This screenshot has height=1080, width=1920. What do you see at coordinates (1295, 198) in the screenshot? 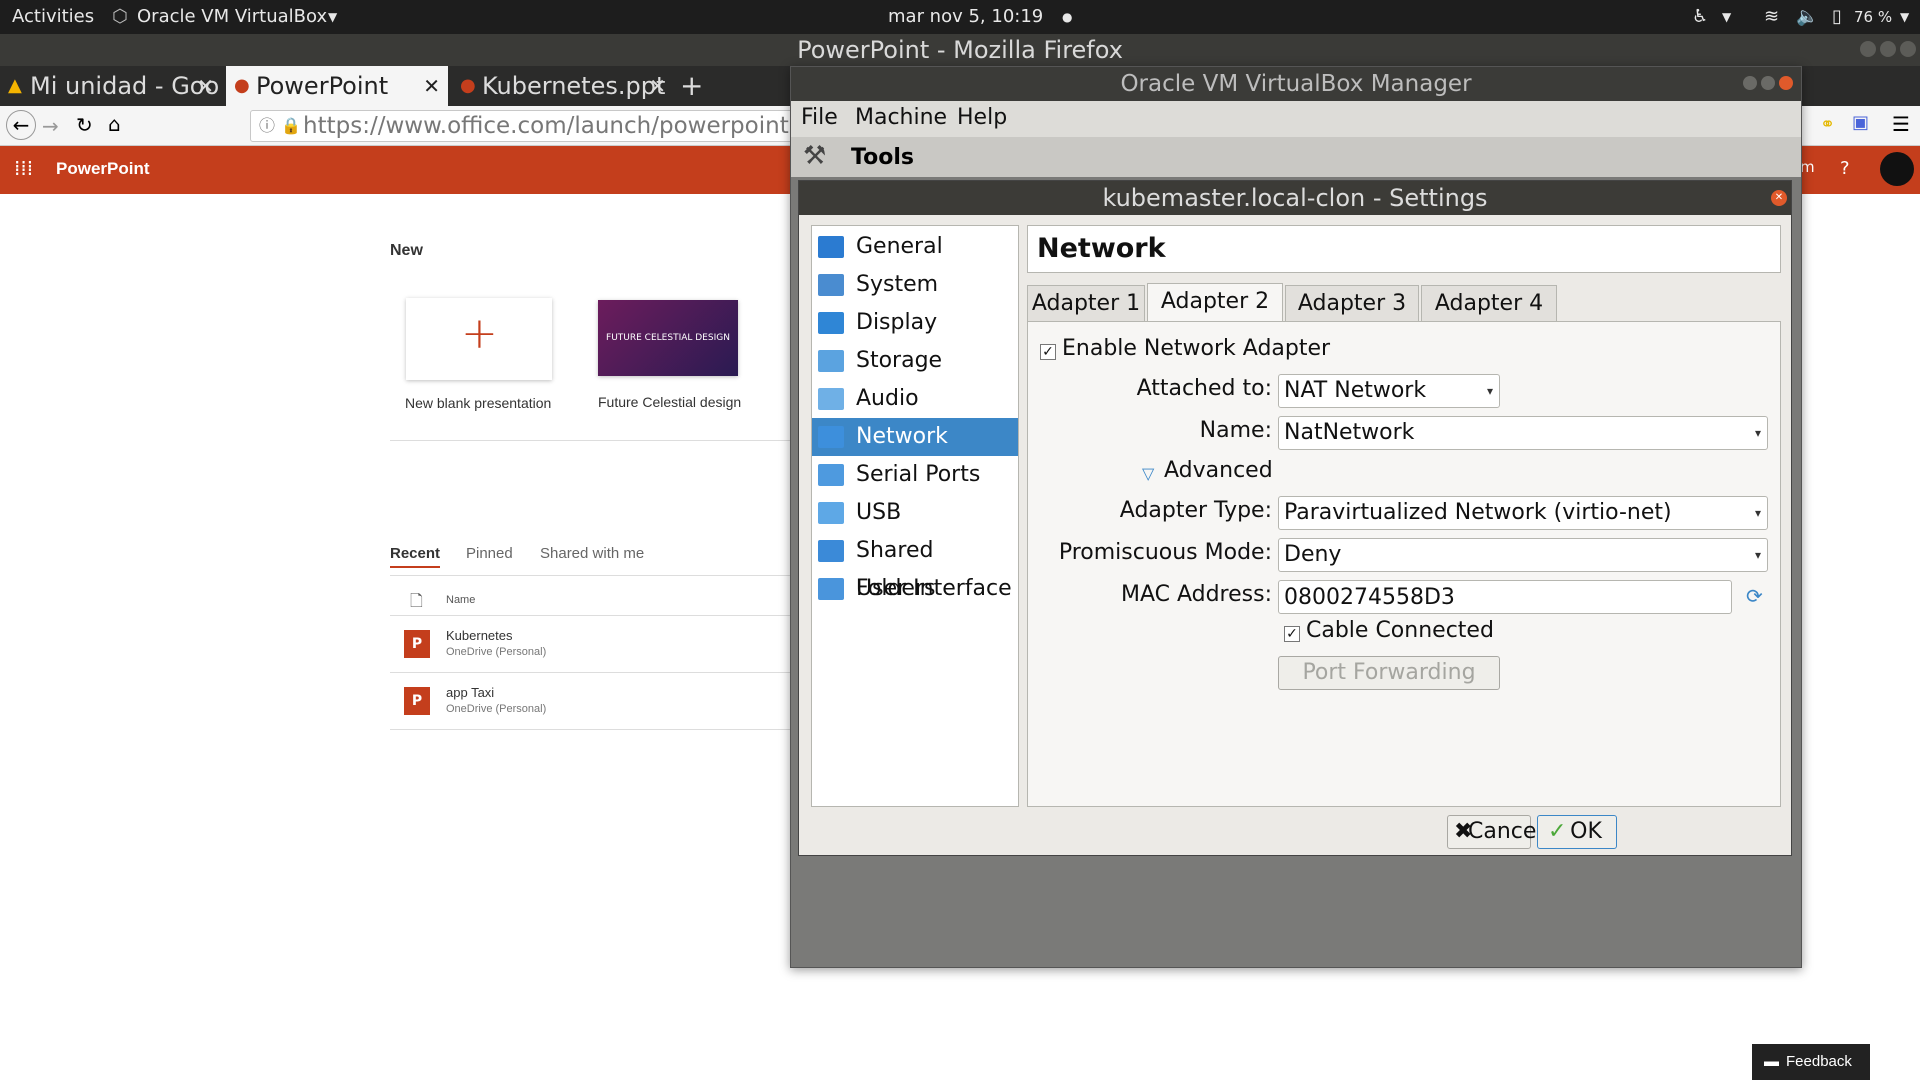
I see `settings-title: kubemaster.local-clon - Settings` at bounding box center [1295, 198].